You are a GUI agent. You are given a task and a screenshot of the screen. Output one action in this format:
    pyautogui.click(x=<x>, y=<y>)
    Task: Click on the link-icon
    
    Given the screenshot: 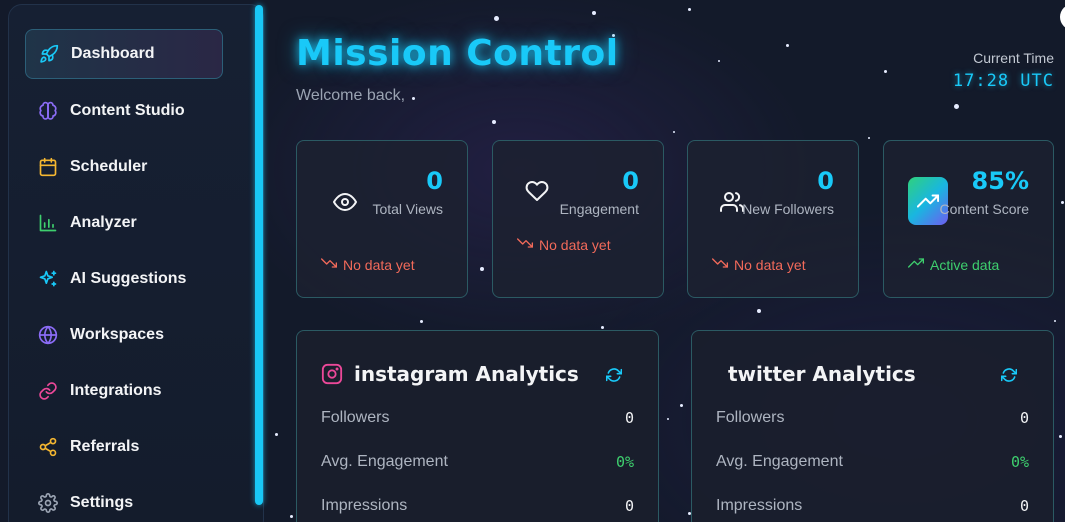 What is the action you would take?
    pyautogui.click(x=48, y=391)
    